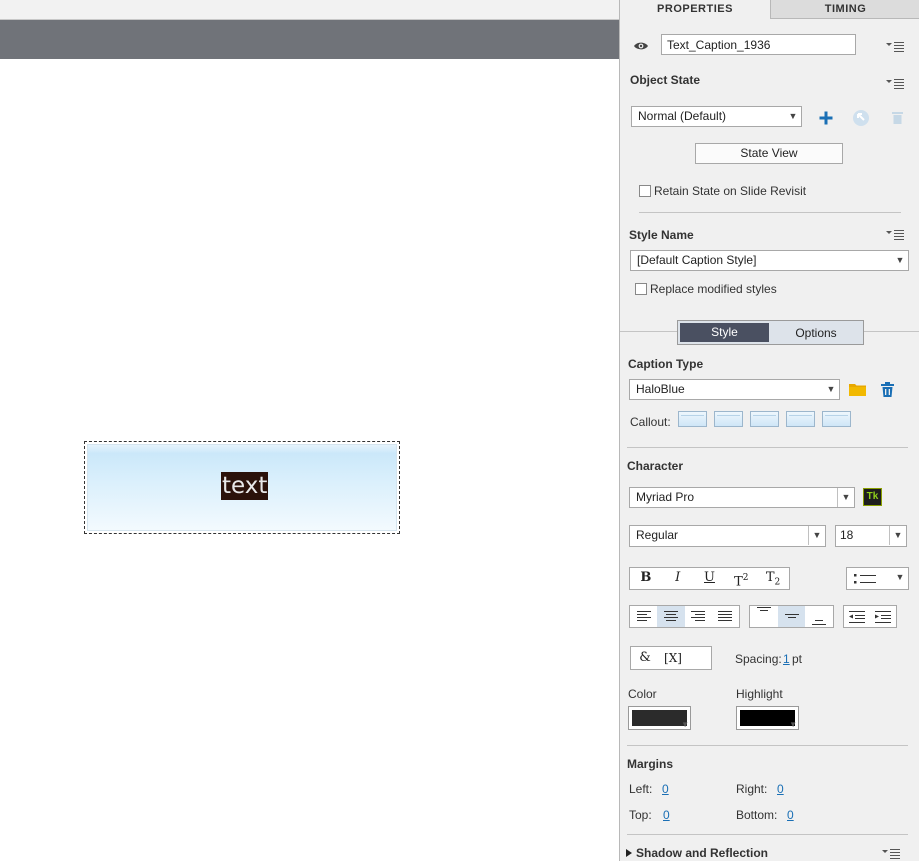  I want to click on highlight-color-swatch, so click(767, 718).